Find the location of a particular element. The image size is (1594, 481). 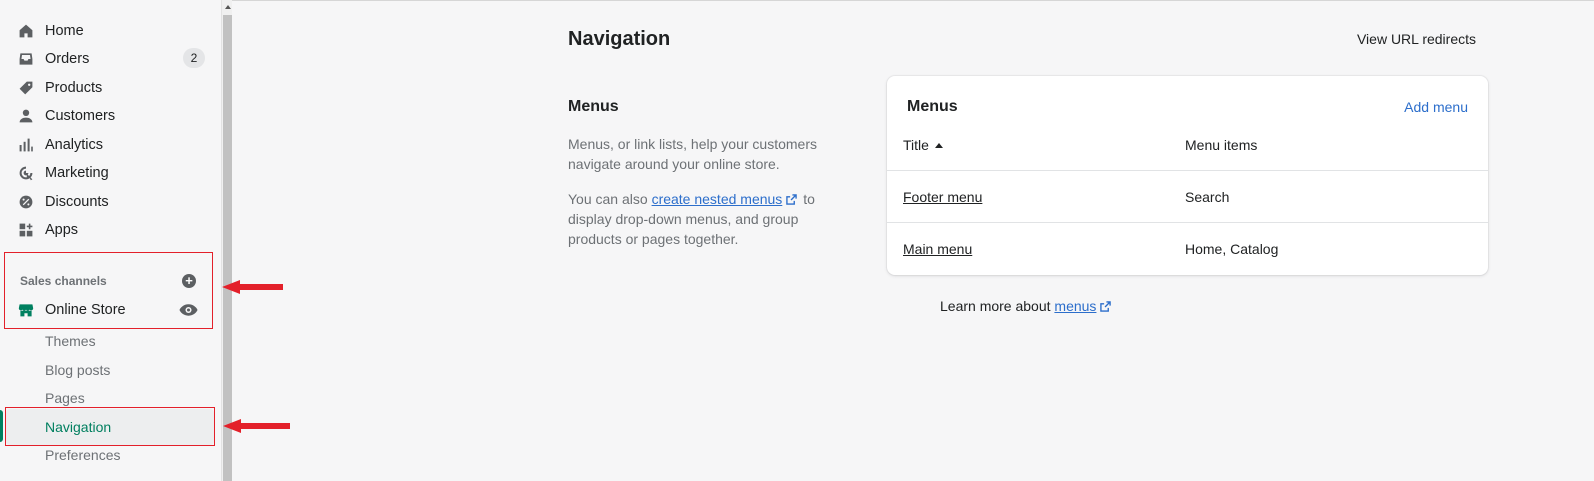

create-nested-menus-link: create nested menus is located at coordinates (717, 199).